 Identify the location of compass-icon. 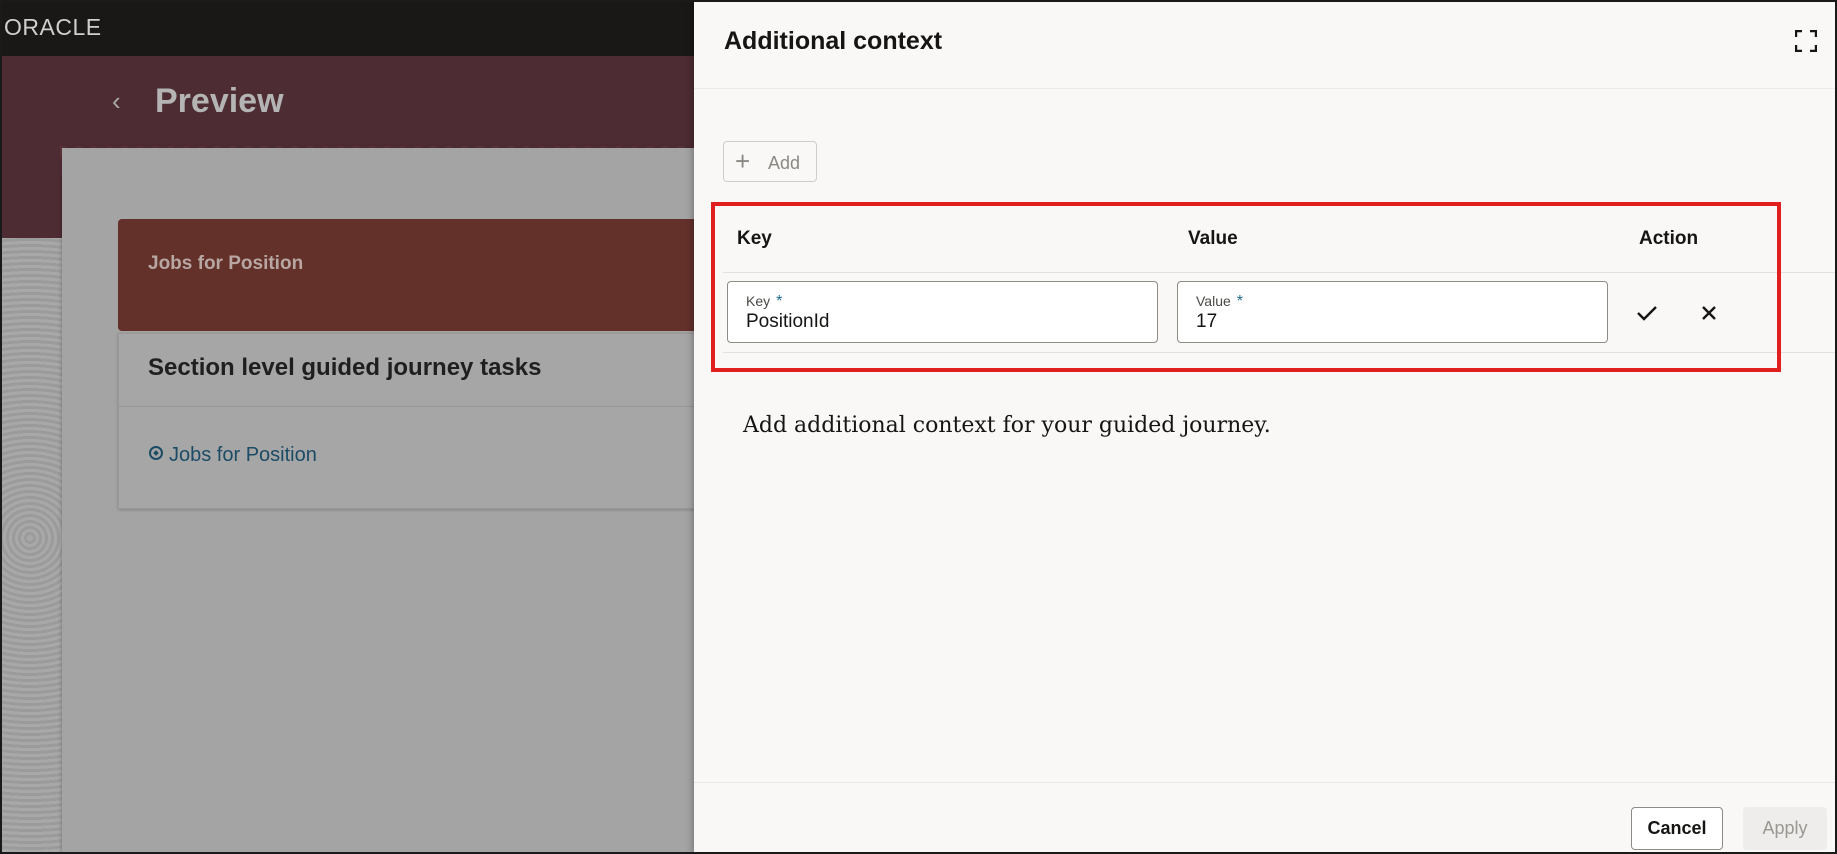
(156, 453).